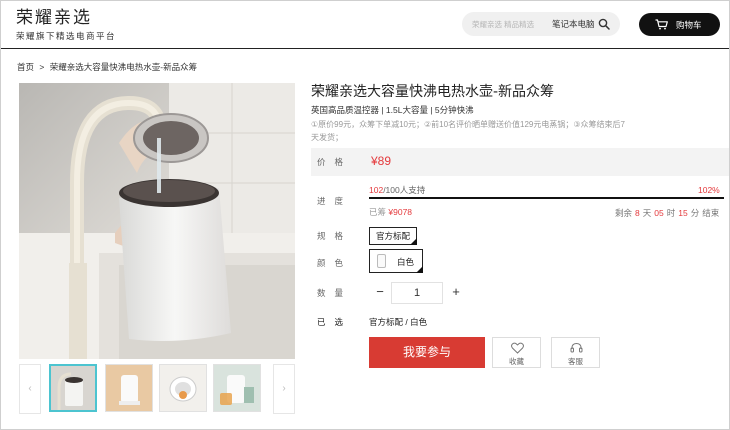 The height and width of the screenshot is (430, 730). Describe the element at coordinates (576, 347) in the screenshot. I see `headset-icon` at that location.